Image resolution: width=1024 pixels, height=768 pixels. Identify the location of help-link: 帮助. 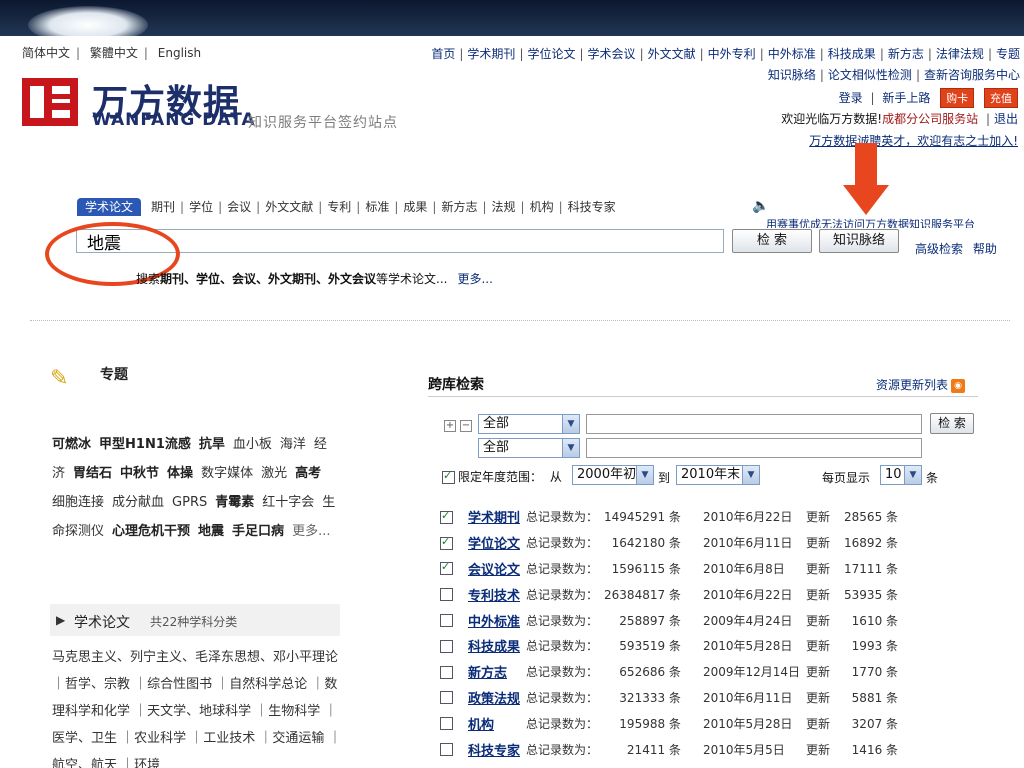
(985, 249).